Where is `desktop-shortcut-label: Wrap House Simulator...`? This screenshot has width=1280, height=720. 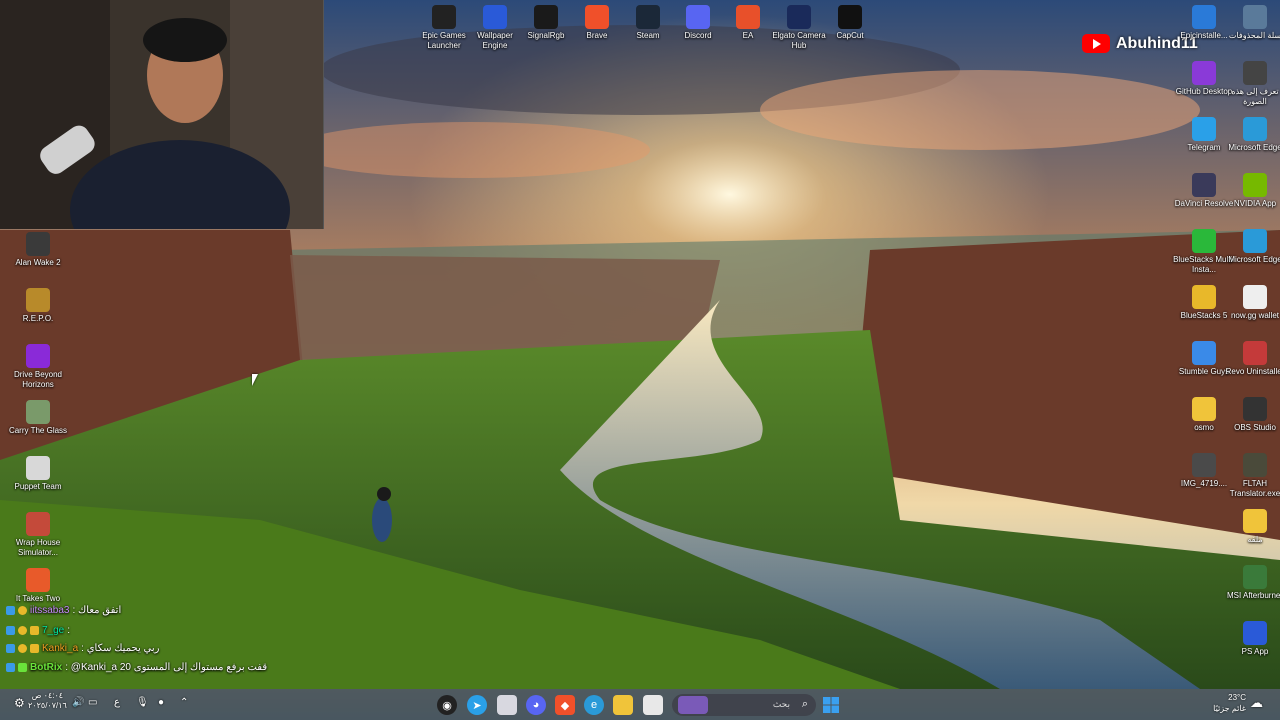
desktop-shortcut-label: Wrap House Simulator... is located at coordinates (38, 547).